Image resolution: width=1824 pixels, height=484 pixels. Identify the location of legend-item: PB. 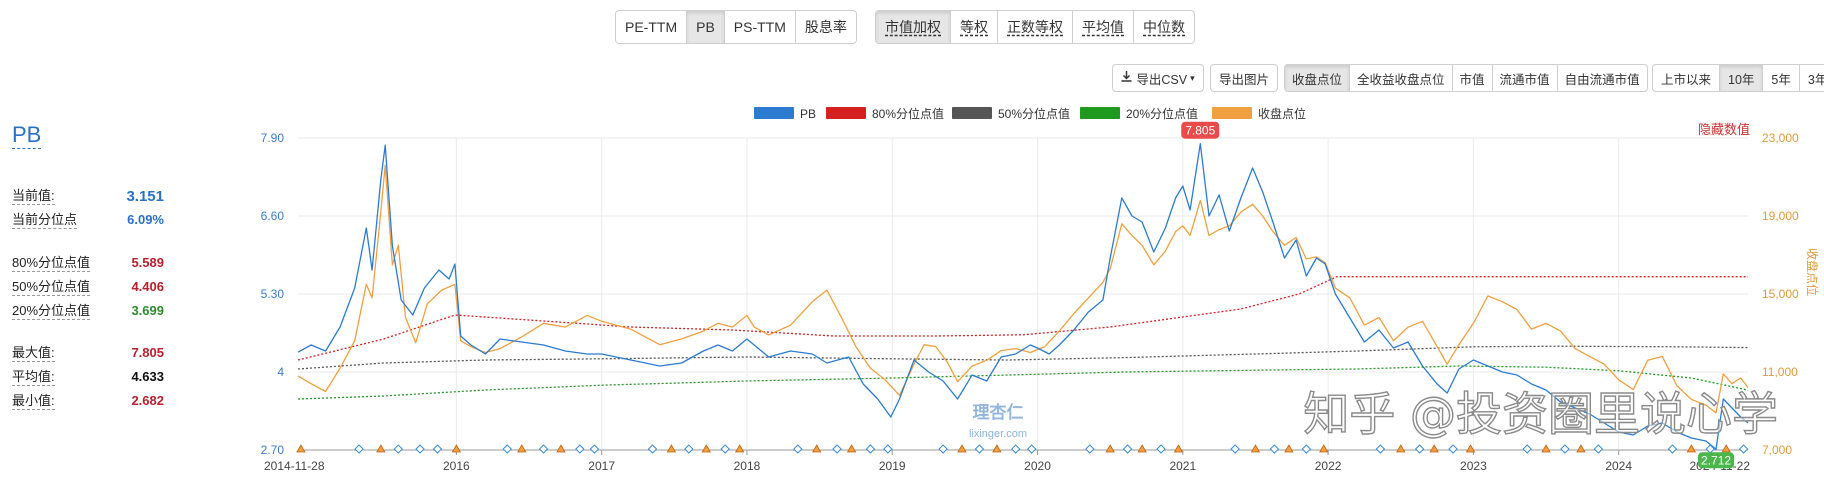
(785, 114).